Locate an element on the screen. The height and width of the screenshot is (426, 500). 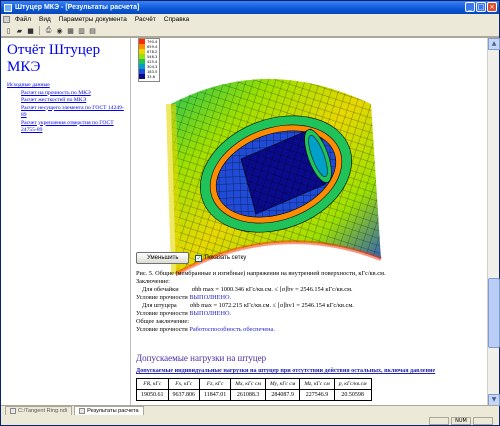
open-folder-icon: ▰ is located at coordinates (19, 30).